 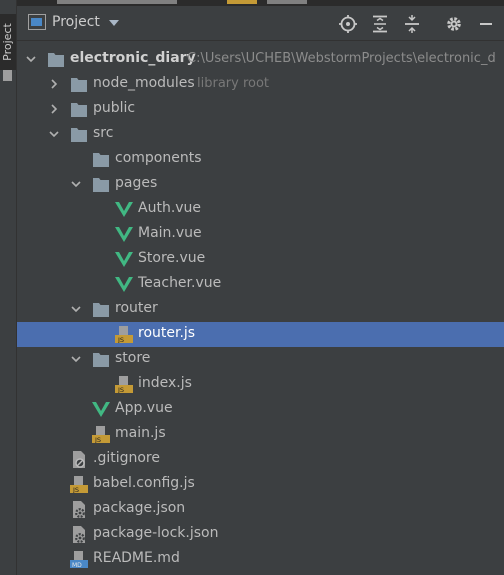 I want to click on tree-item-label: .gitignore, so click(x=126, y=458).